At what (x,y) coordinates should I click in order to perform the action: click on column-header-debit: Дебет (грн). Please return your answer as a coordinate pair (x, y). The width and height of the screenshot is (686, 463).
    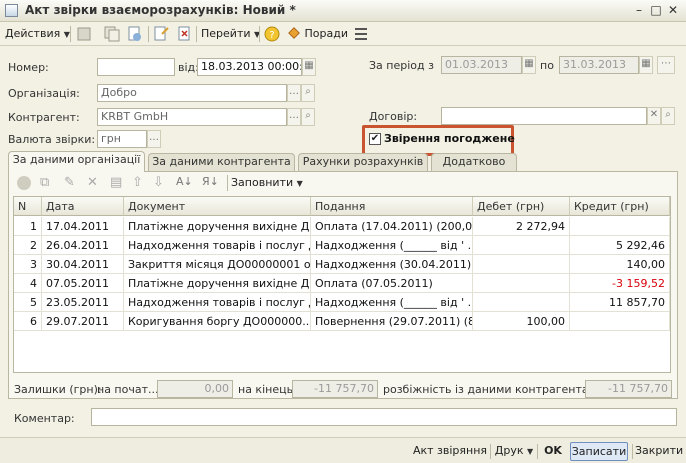
    Looking at the image, I should click on (521, 206).